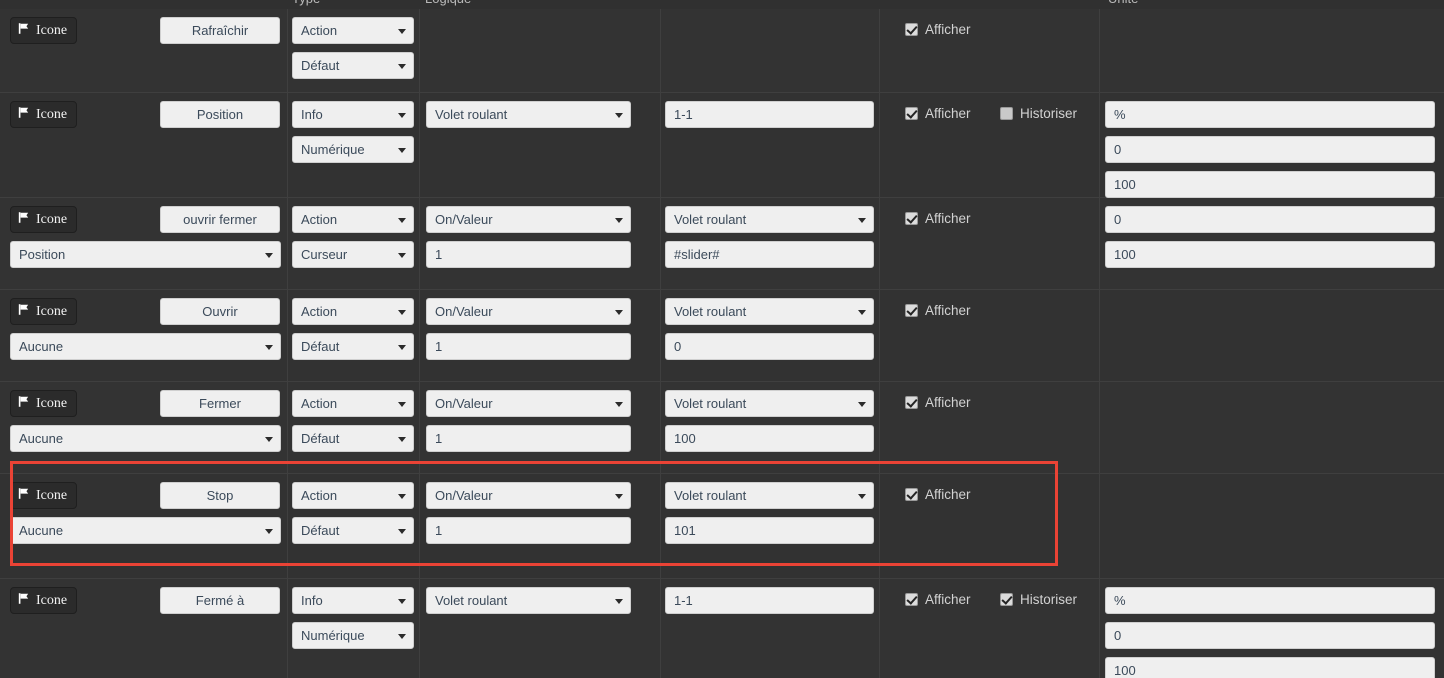  What do you see at coordinates (683, 114) in the screenshot?
I see `param-field-row-position-value: 1-1` at bounding box center [683, 114].